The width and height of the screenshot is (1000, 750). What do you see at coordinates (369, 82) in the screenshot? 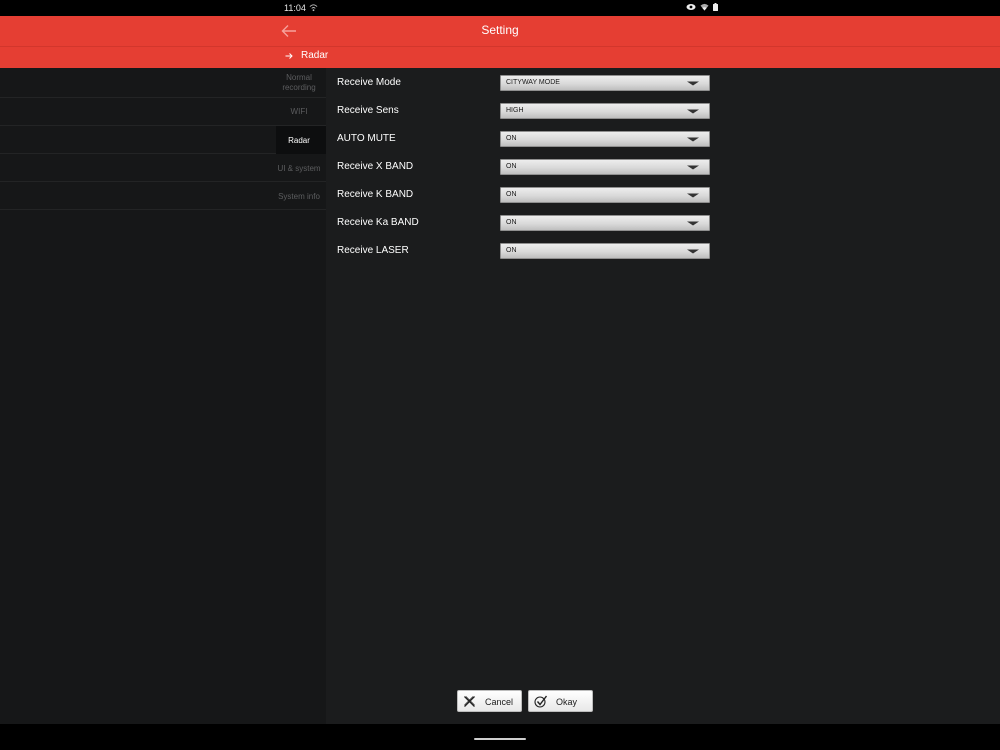
I see `setting-label: Receive Mode` at bounding box center [369, 82].